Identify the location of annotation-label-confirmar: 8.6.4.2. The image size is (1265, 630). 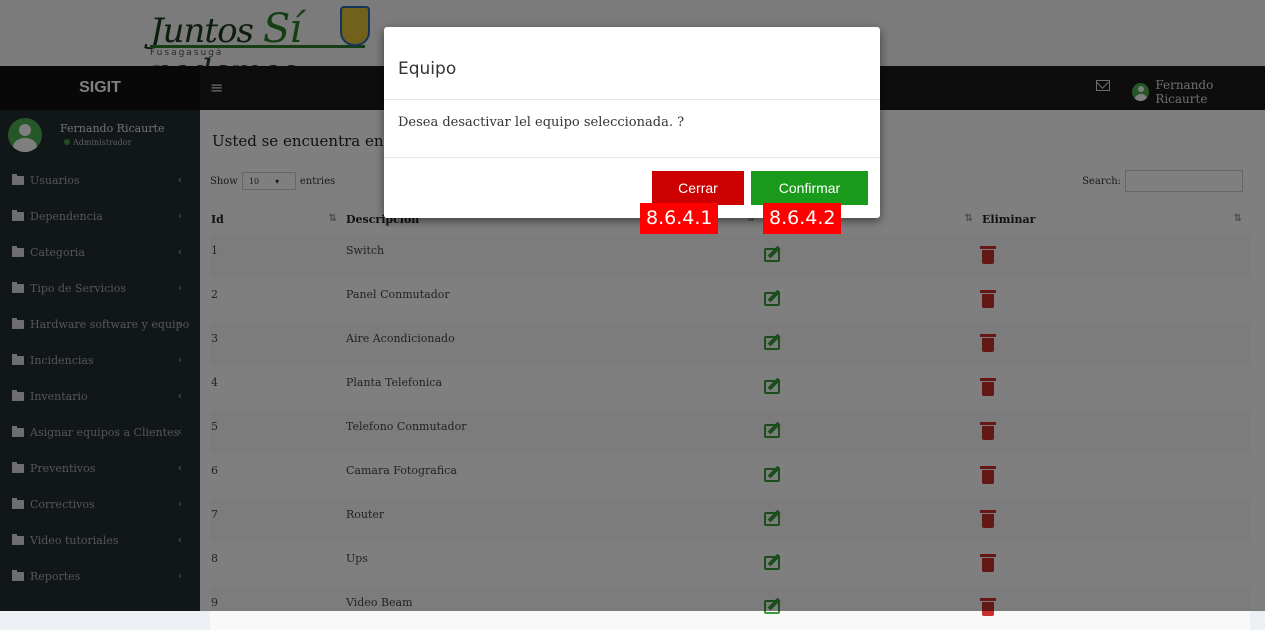
(802, 218).